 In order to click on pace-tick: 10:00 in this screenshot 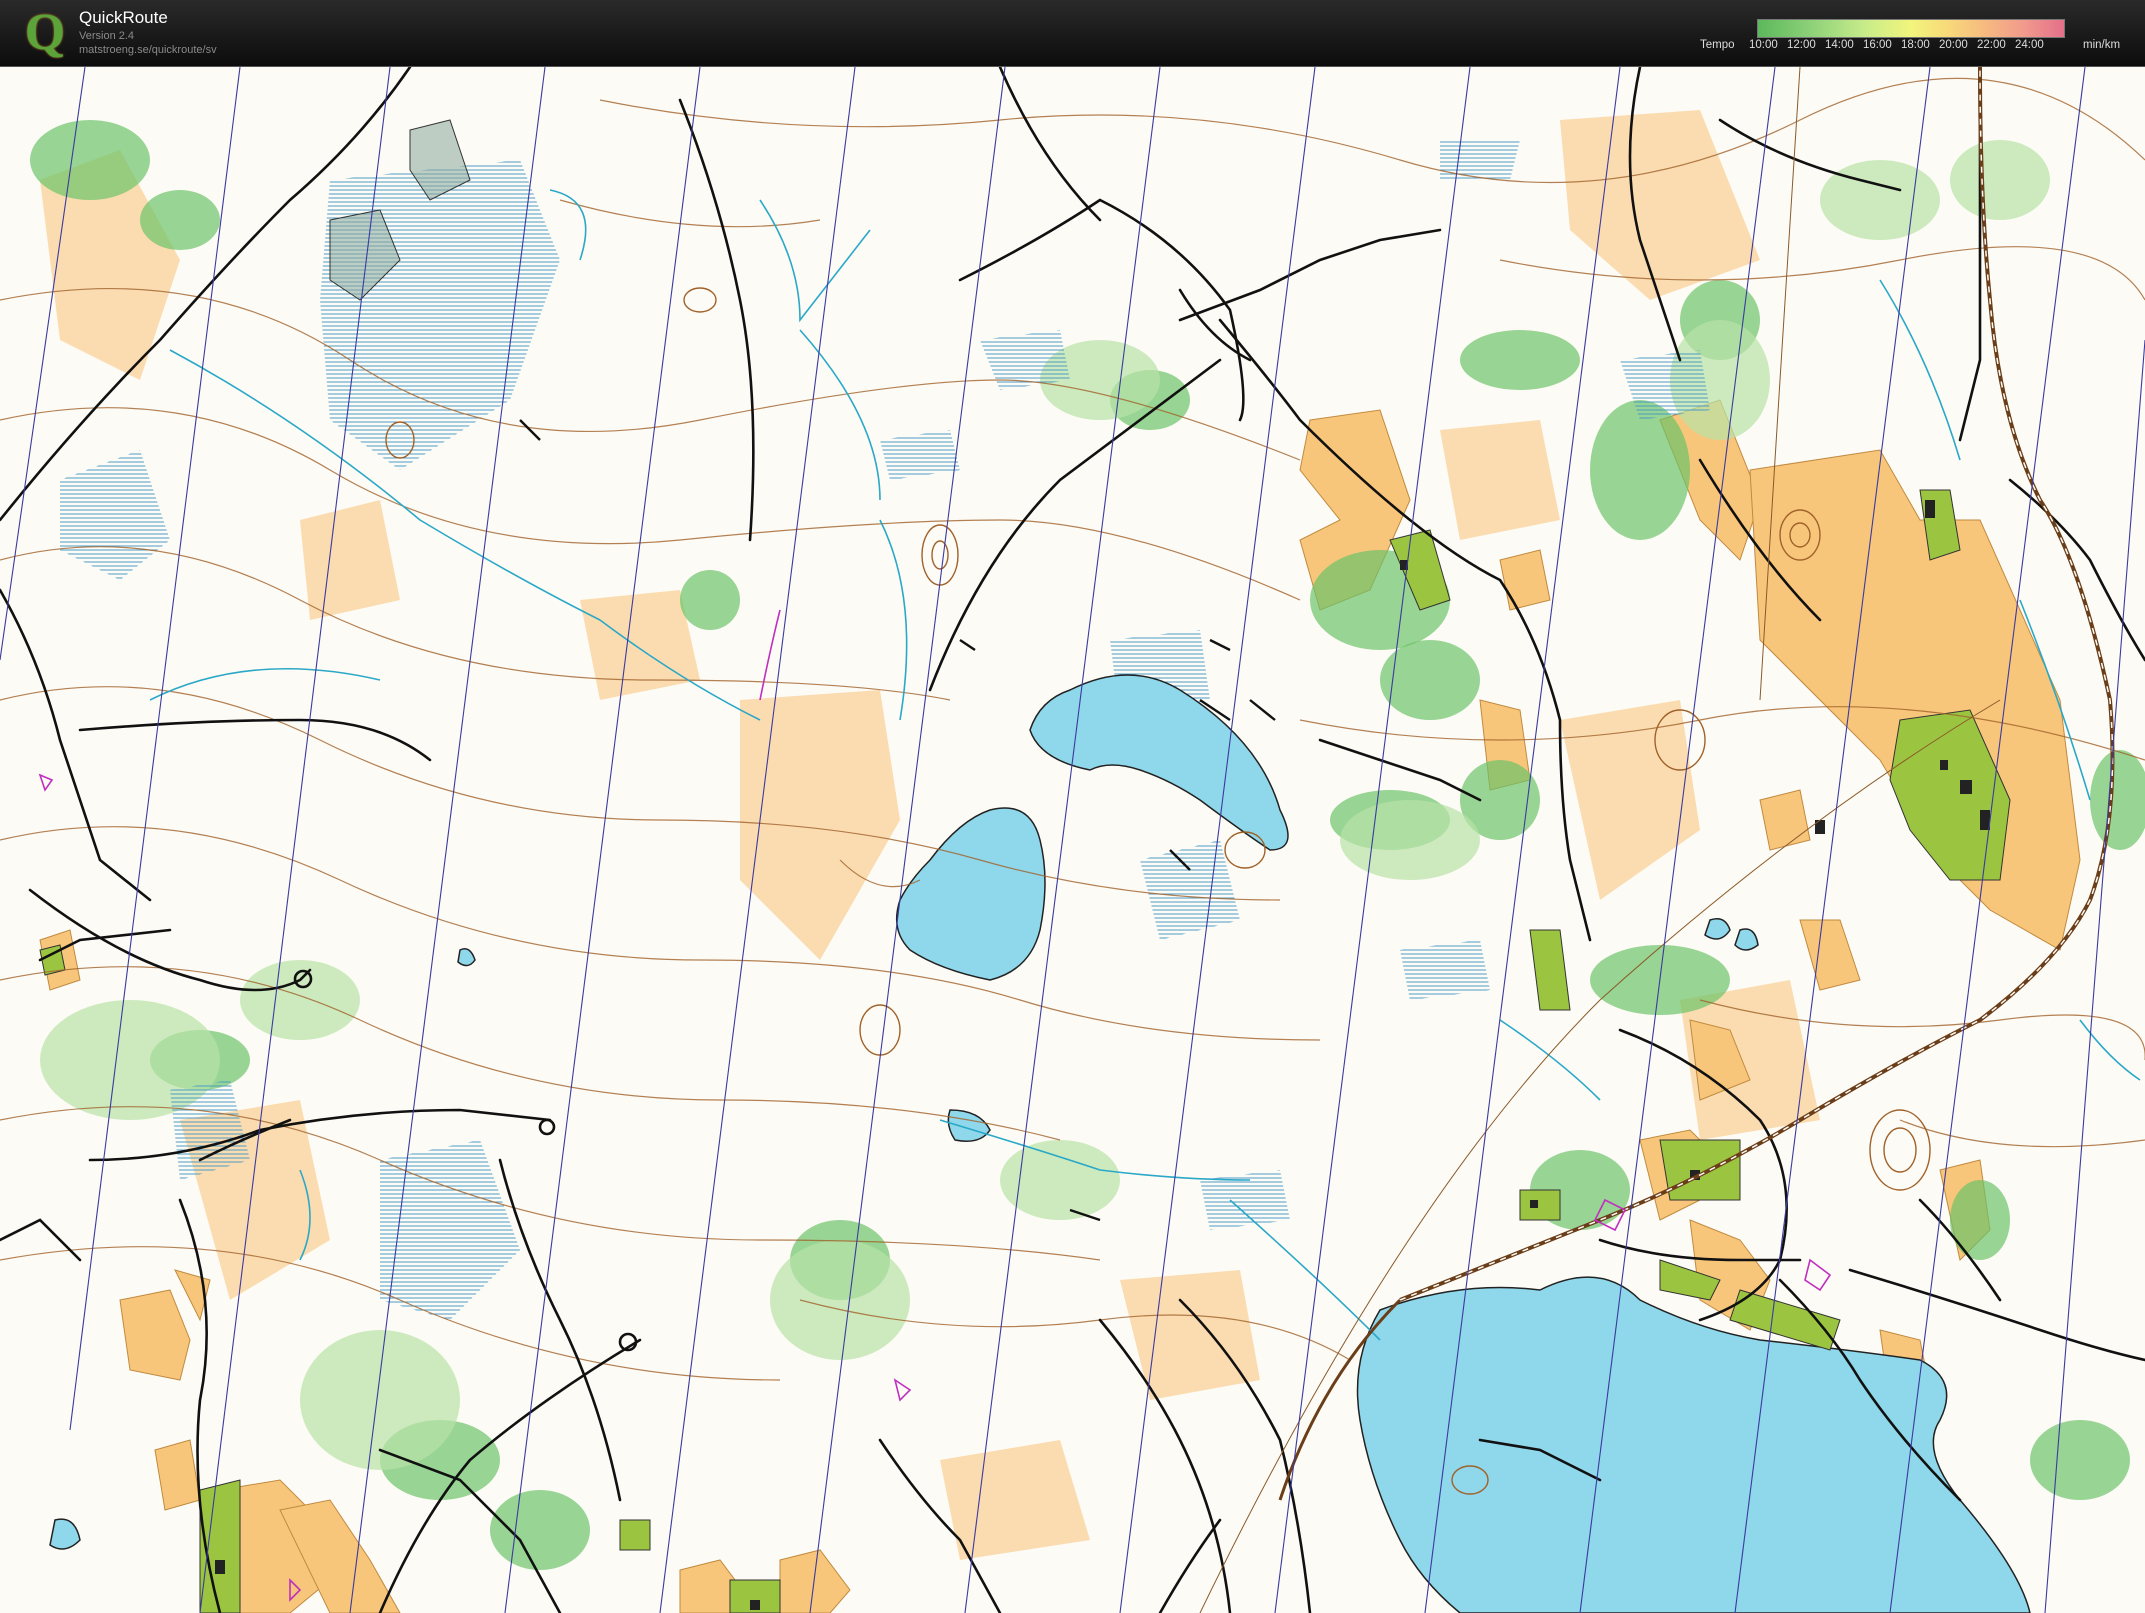, I will do `click(1763, 45)`.